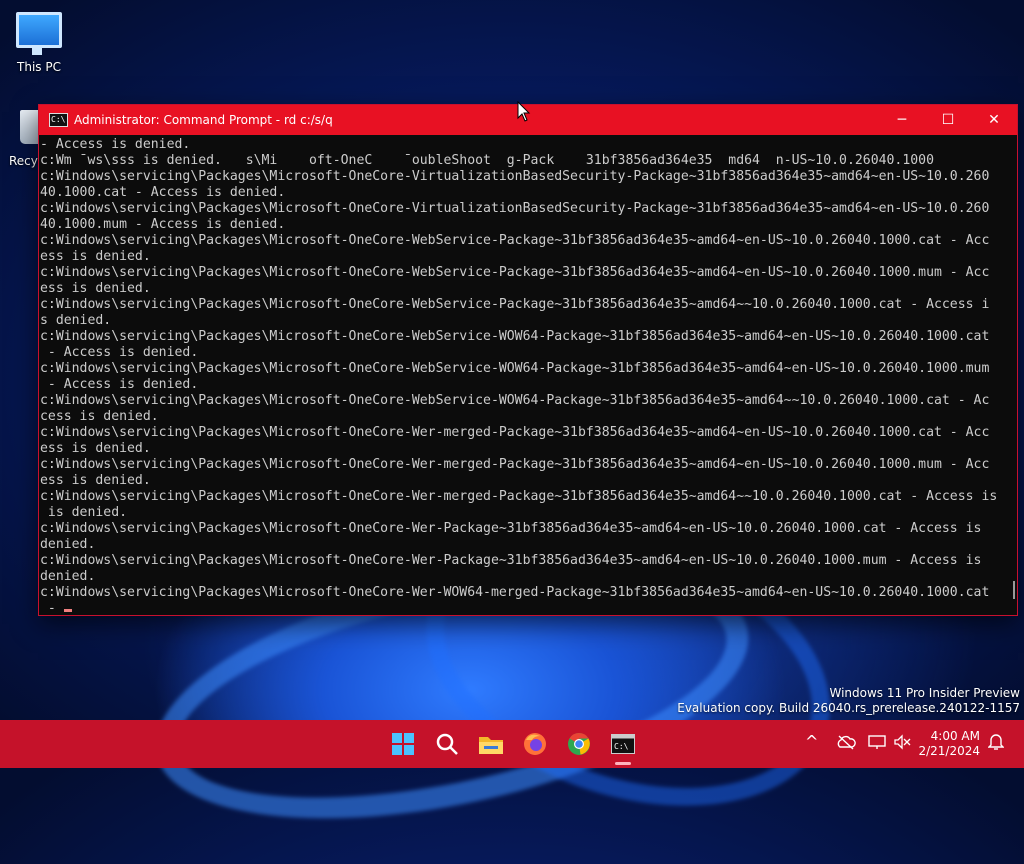  I want to click on chrome-button, so click(579, 744).